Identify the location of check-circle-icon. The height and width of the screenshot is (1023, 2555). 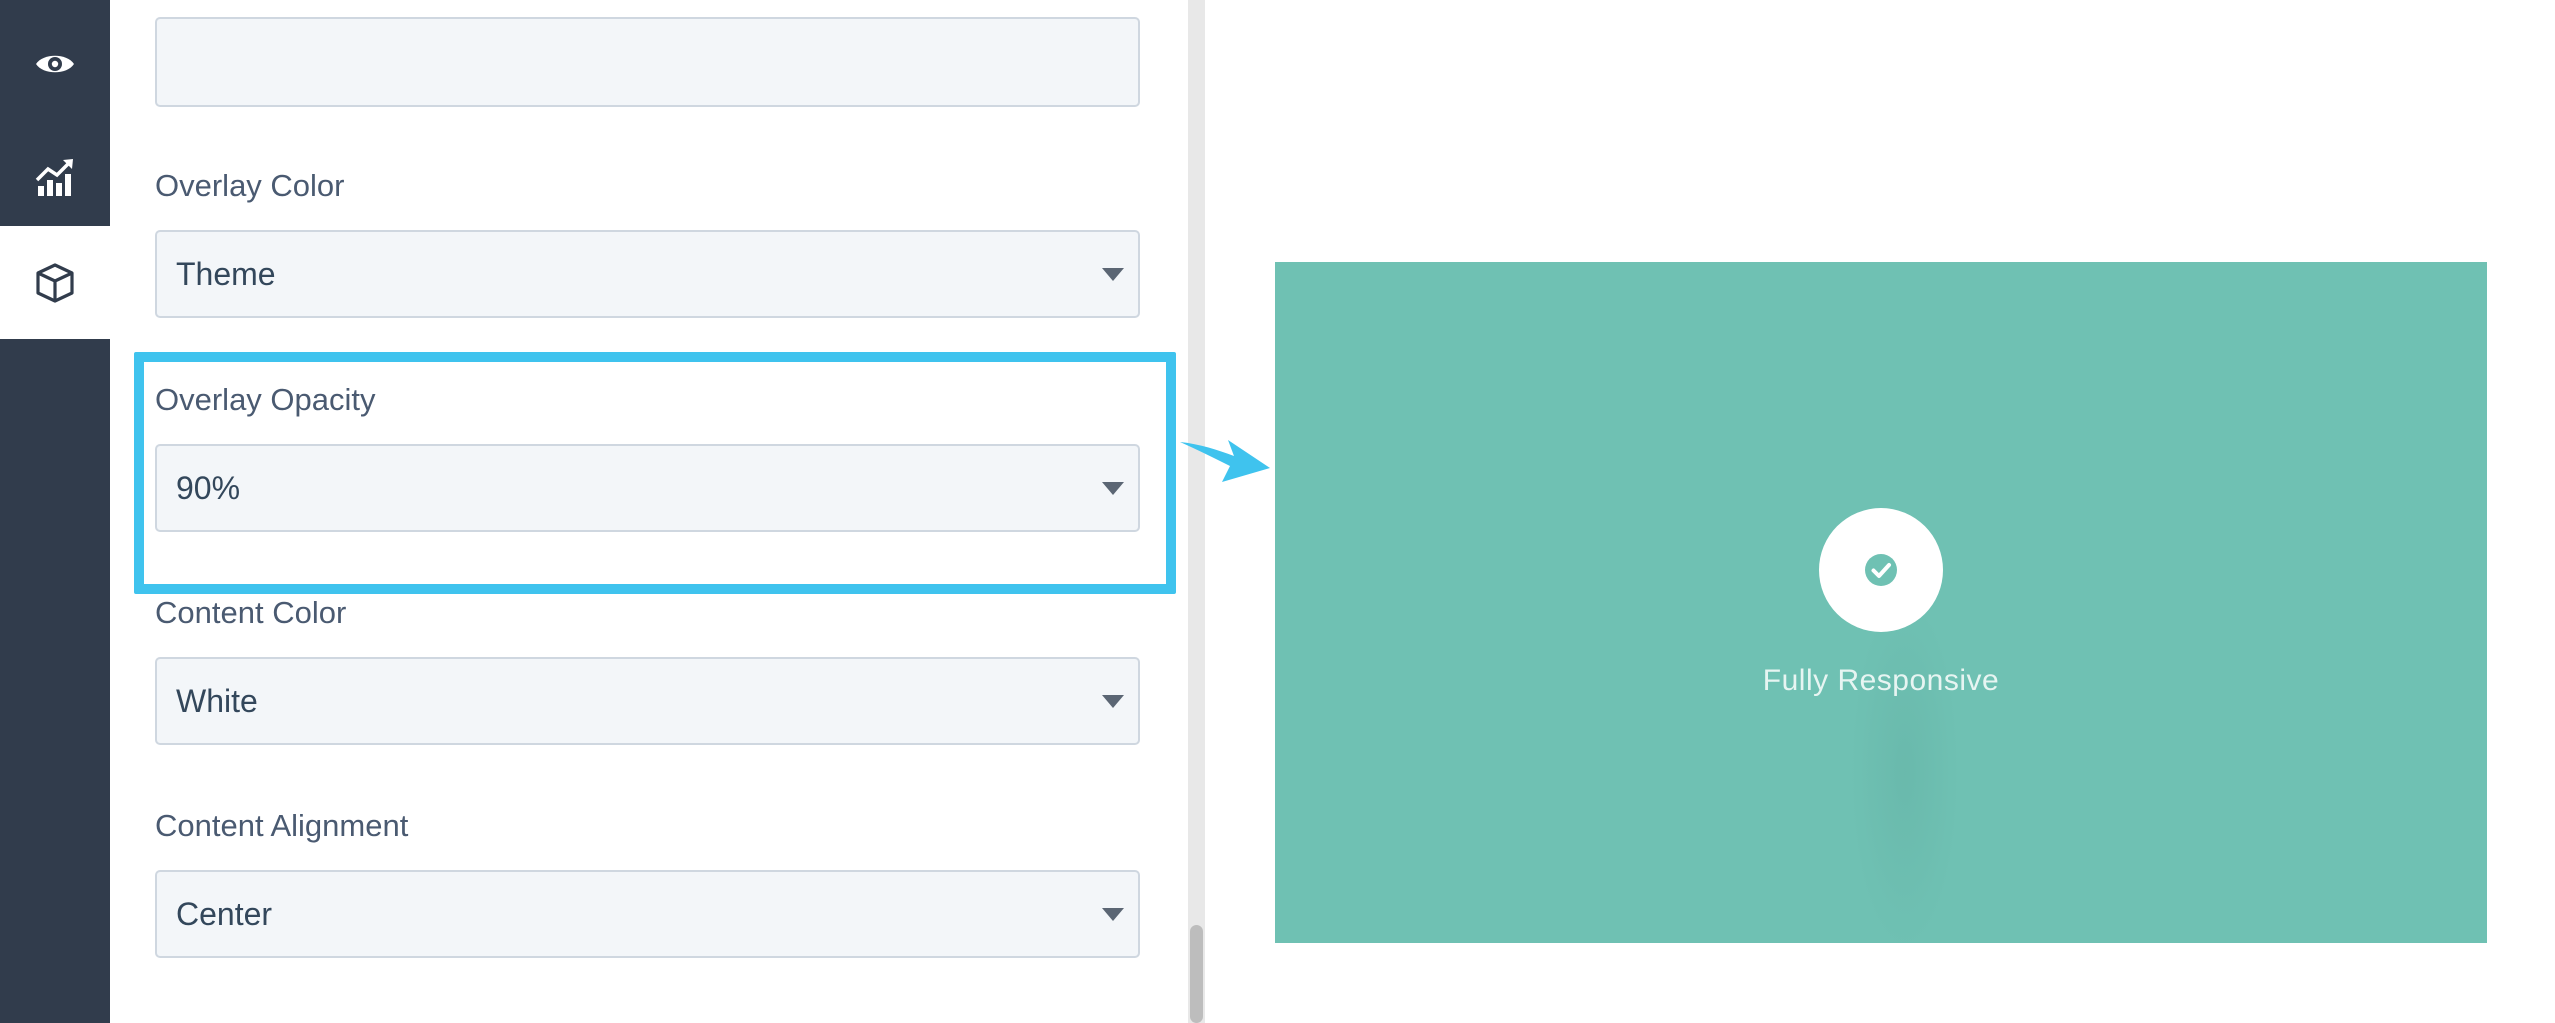
(1881, 570).